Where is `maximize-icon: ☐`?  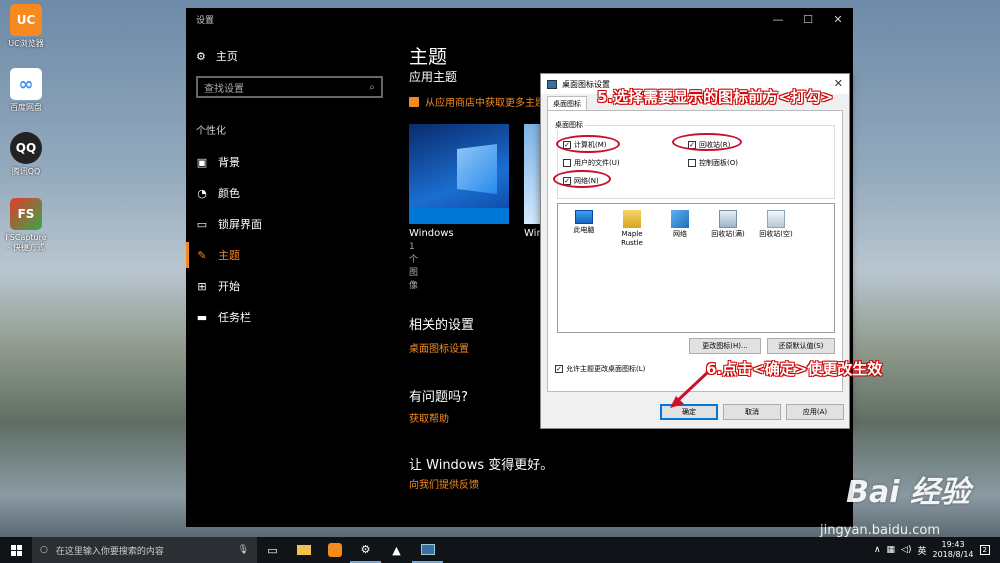 maximize-icon: ☐ is located at coordinates (808, 19).